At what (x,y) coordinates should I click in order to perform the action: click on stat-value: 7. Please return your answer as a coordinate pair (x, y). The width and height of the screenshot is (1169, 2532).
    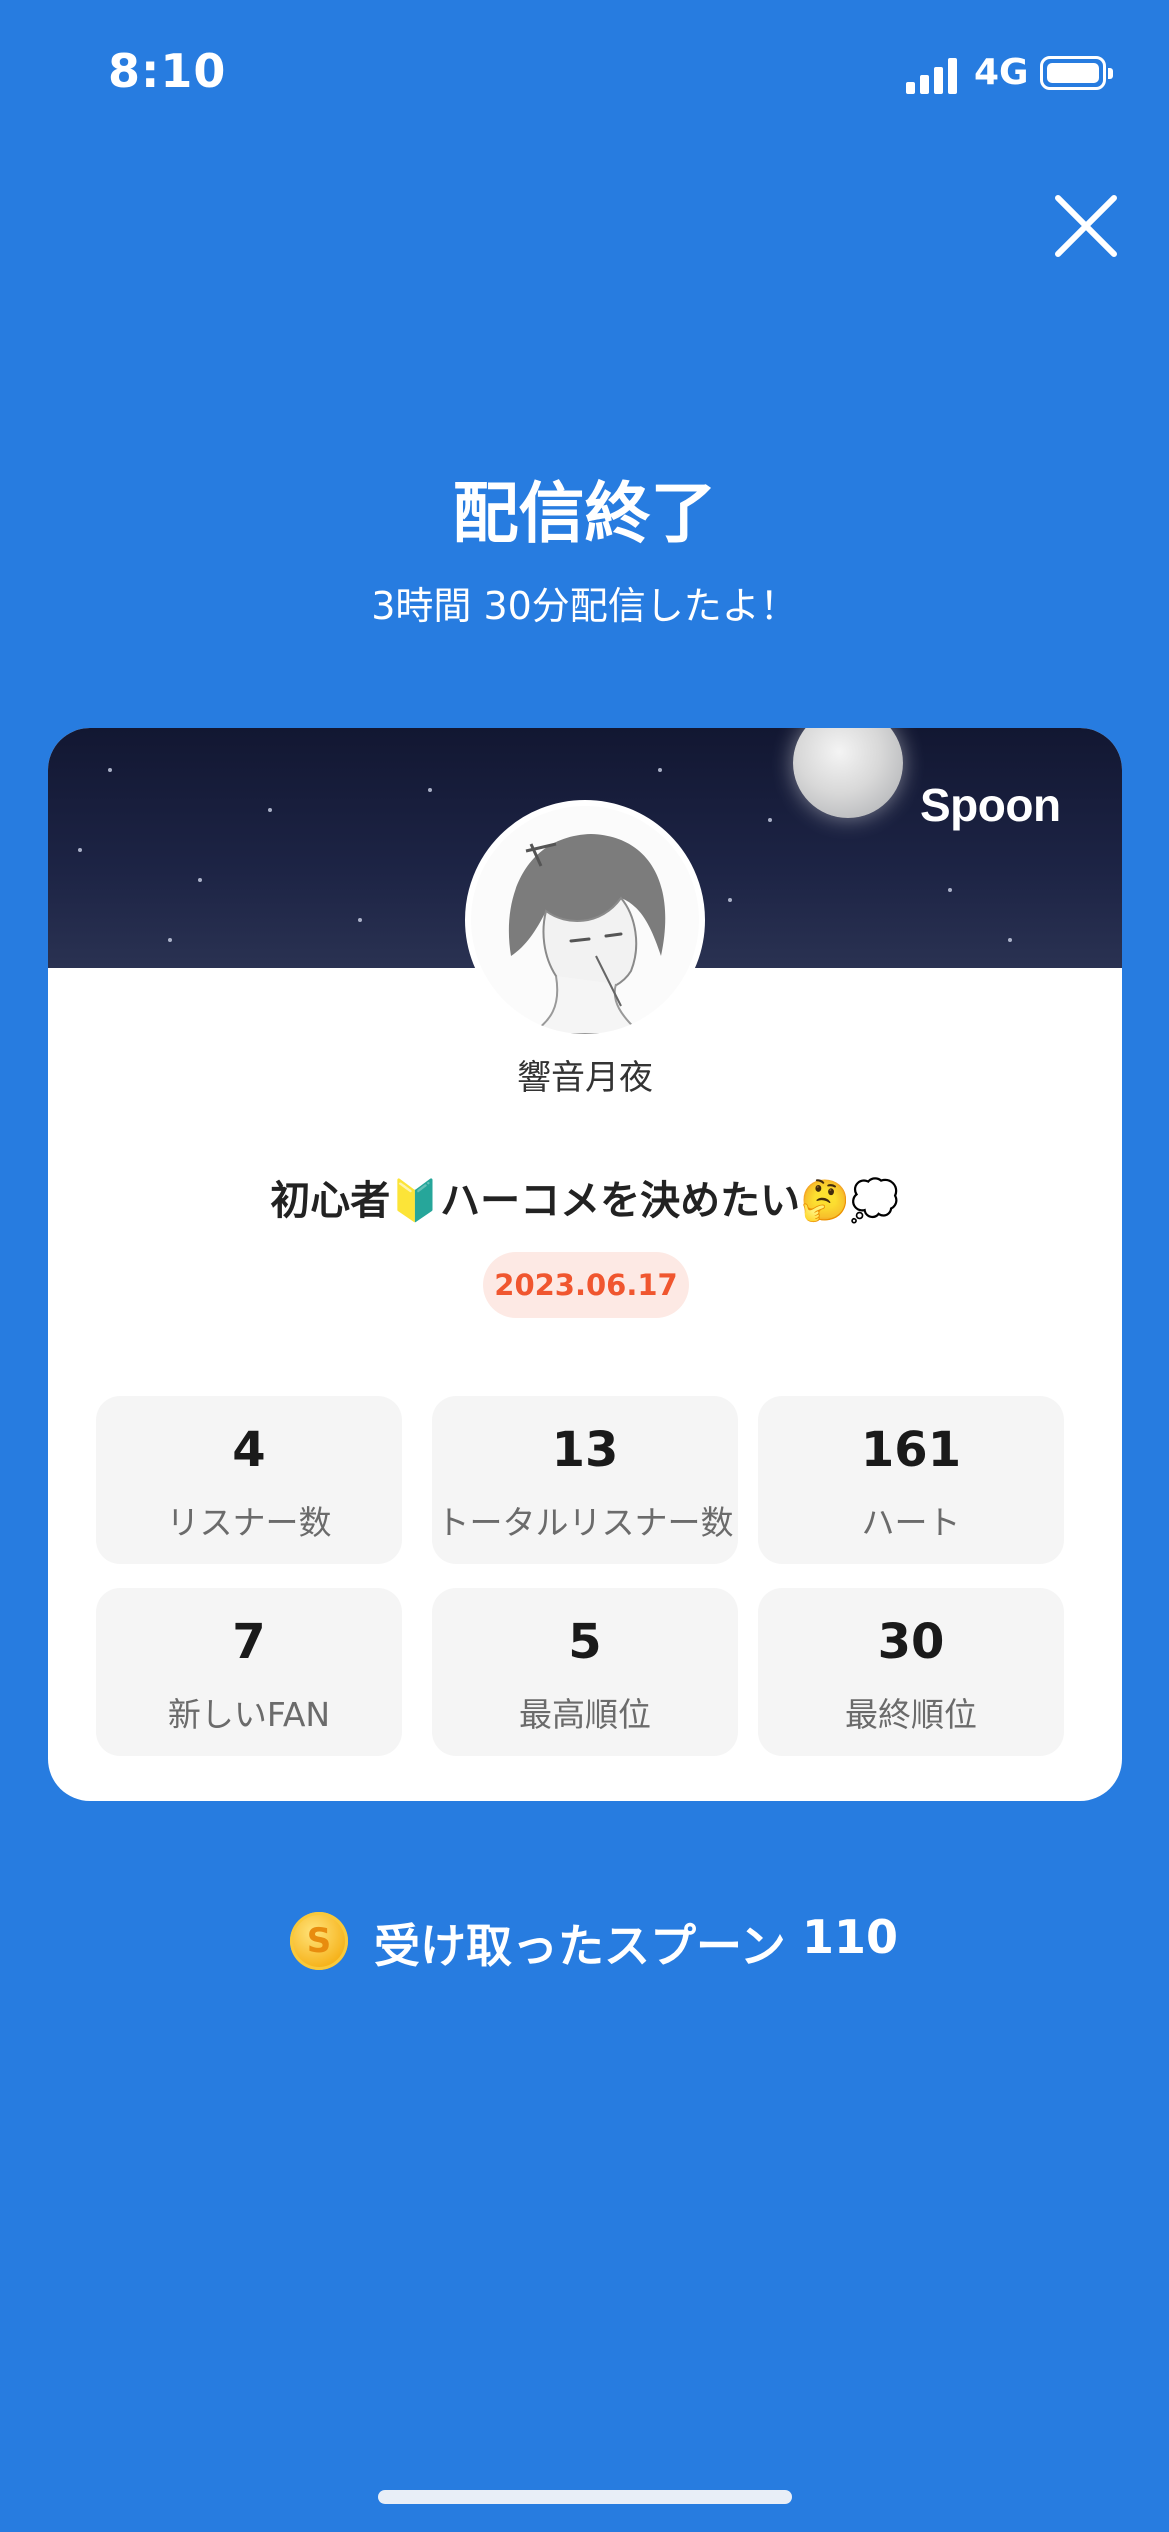
    Looking at the image, I should click on (249, 1642).